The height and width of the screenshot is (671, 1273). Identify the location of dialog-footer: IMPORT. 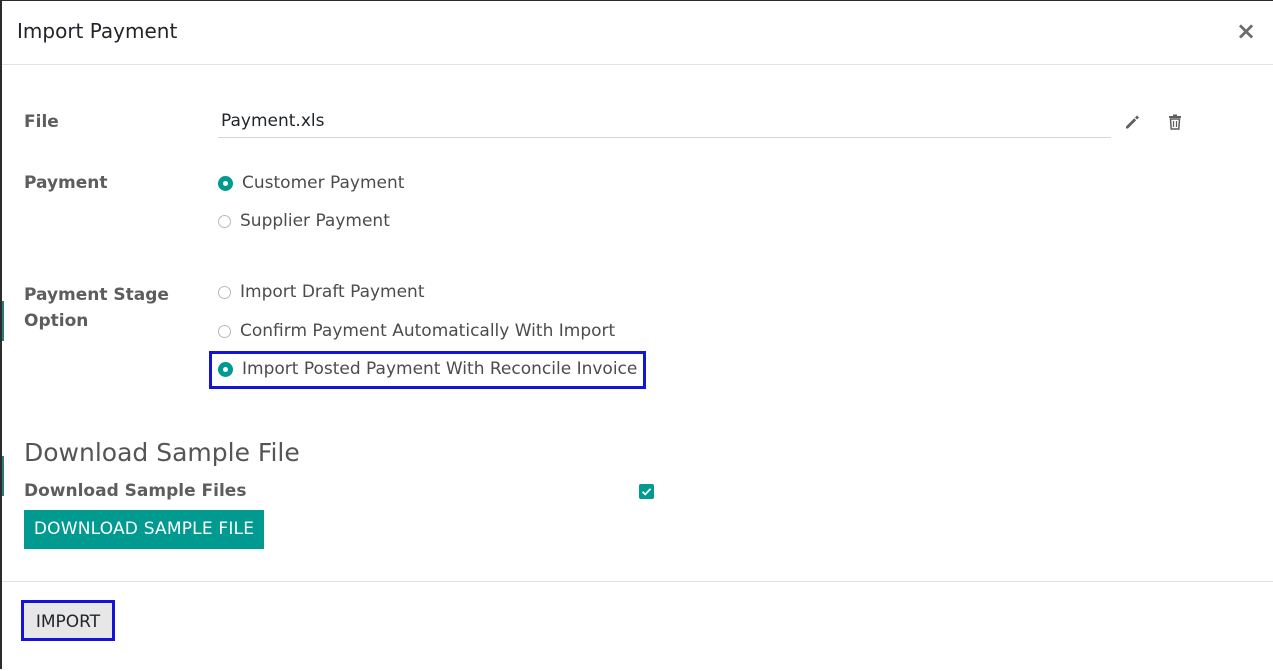
(637, 626).